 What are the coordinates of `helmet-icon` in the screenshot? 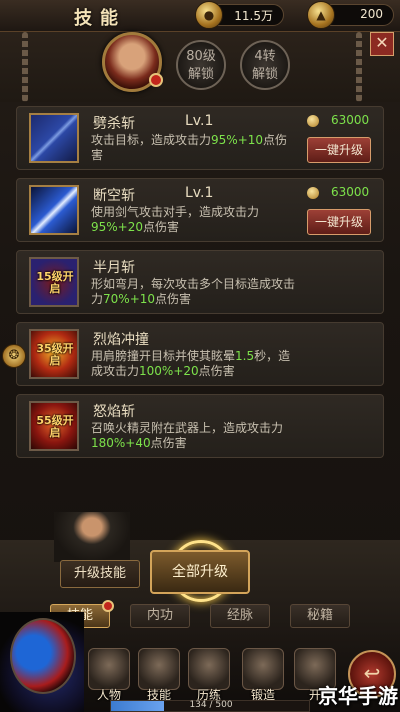 It's located at (109, 669).